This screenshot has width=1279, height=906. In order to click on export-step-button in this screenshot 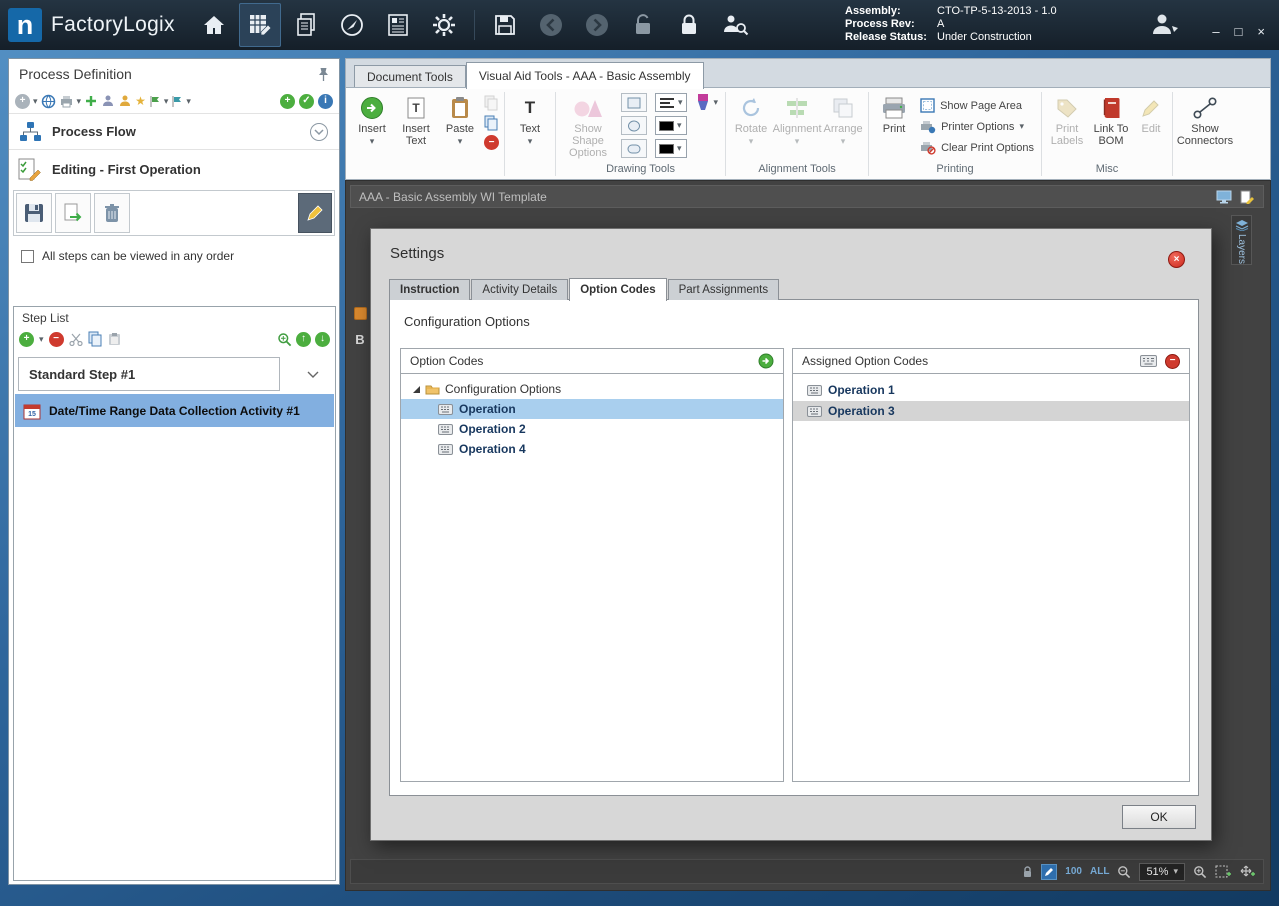, I will do `click(73, 213)`.